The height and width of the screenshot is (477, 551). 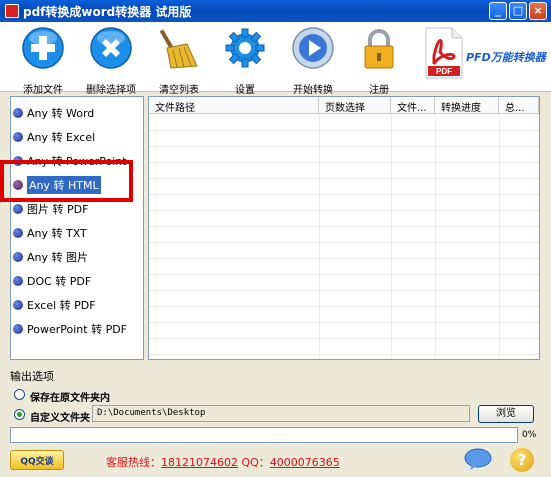 What do you see at coordinates (57, 233) in the screenshot?
I see `sidebar-item-label: Any 转 TXT` at bounding box center [57, 233].